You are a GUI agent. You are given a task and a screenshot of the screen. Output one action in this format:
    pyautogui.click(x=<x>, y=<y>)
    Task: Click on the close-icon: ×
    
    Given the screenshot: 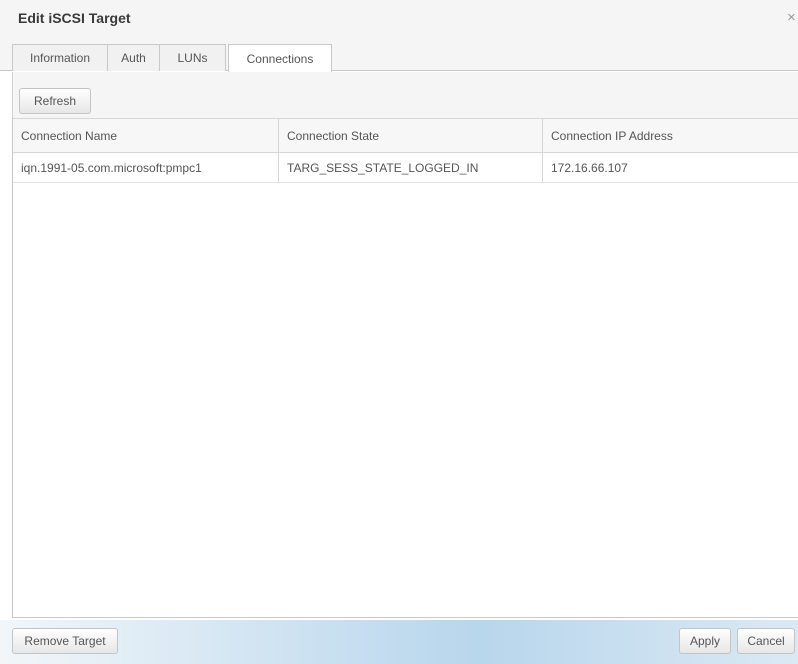 What is the action you would take?
    pyautogui.click(x=791, y=18)
    